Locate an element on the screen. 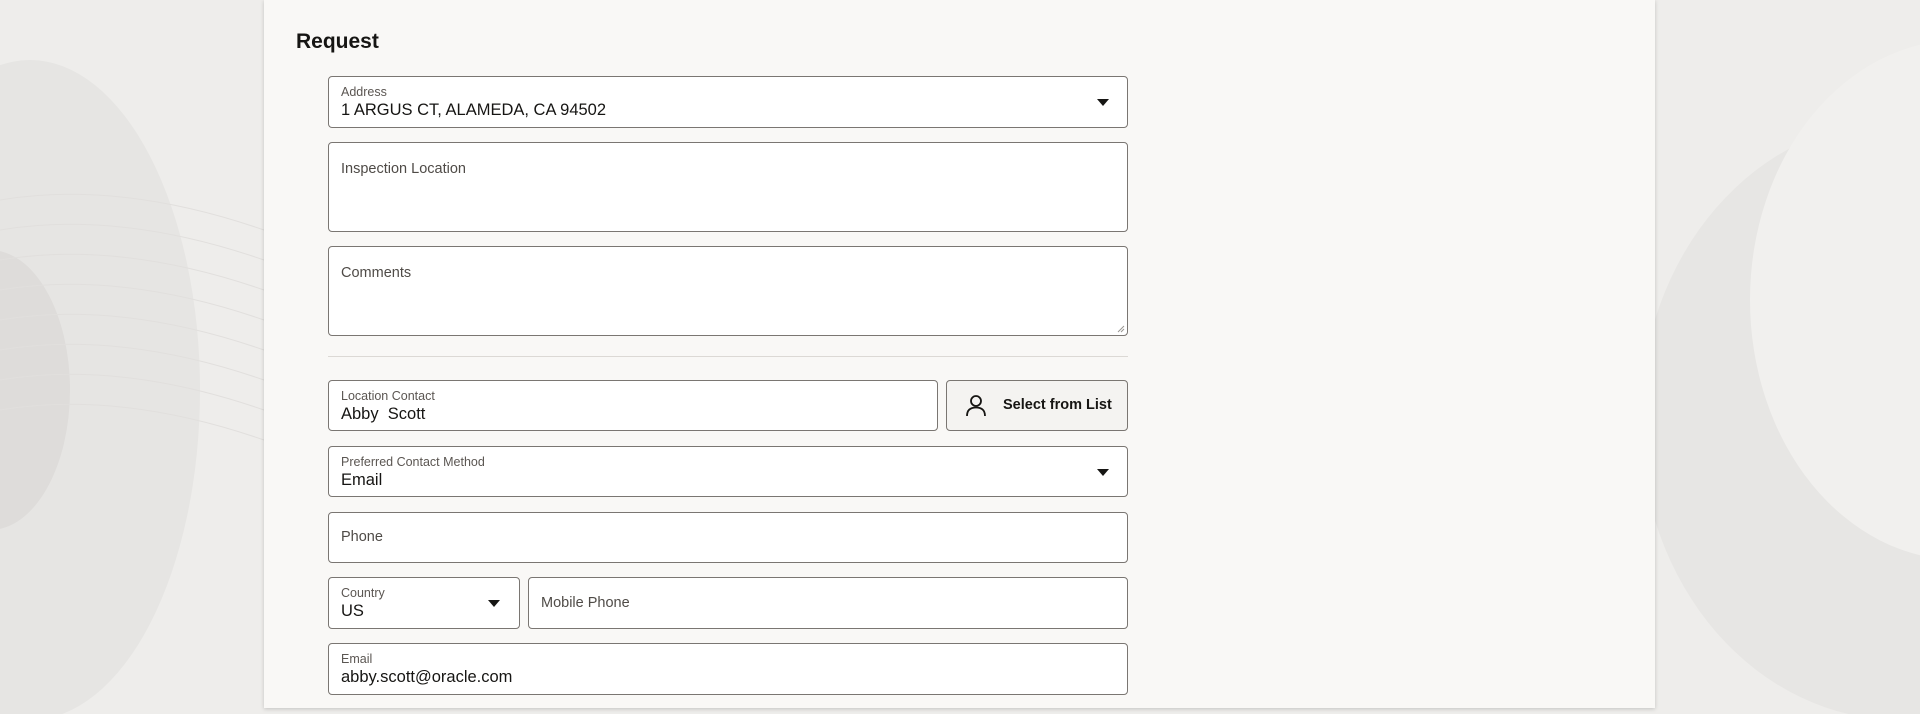 The image size is (1920, 714). location-contact-label: Location Contact is located at coordinates (388, 396).